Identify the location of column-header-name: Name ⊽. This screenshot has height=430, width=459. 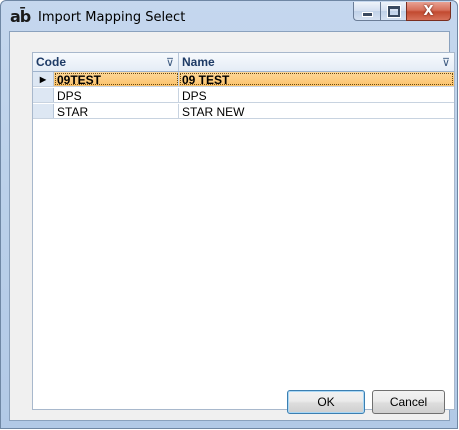
(316, 62).